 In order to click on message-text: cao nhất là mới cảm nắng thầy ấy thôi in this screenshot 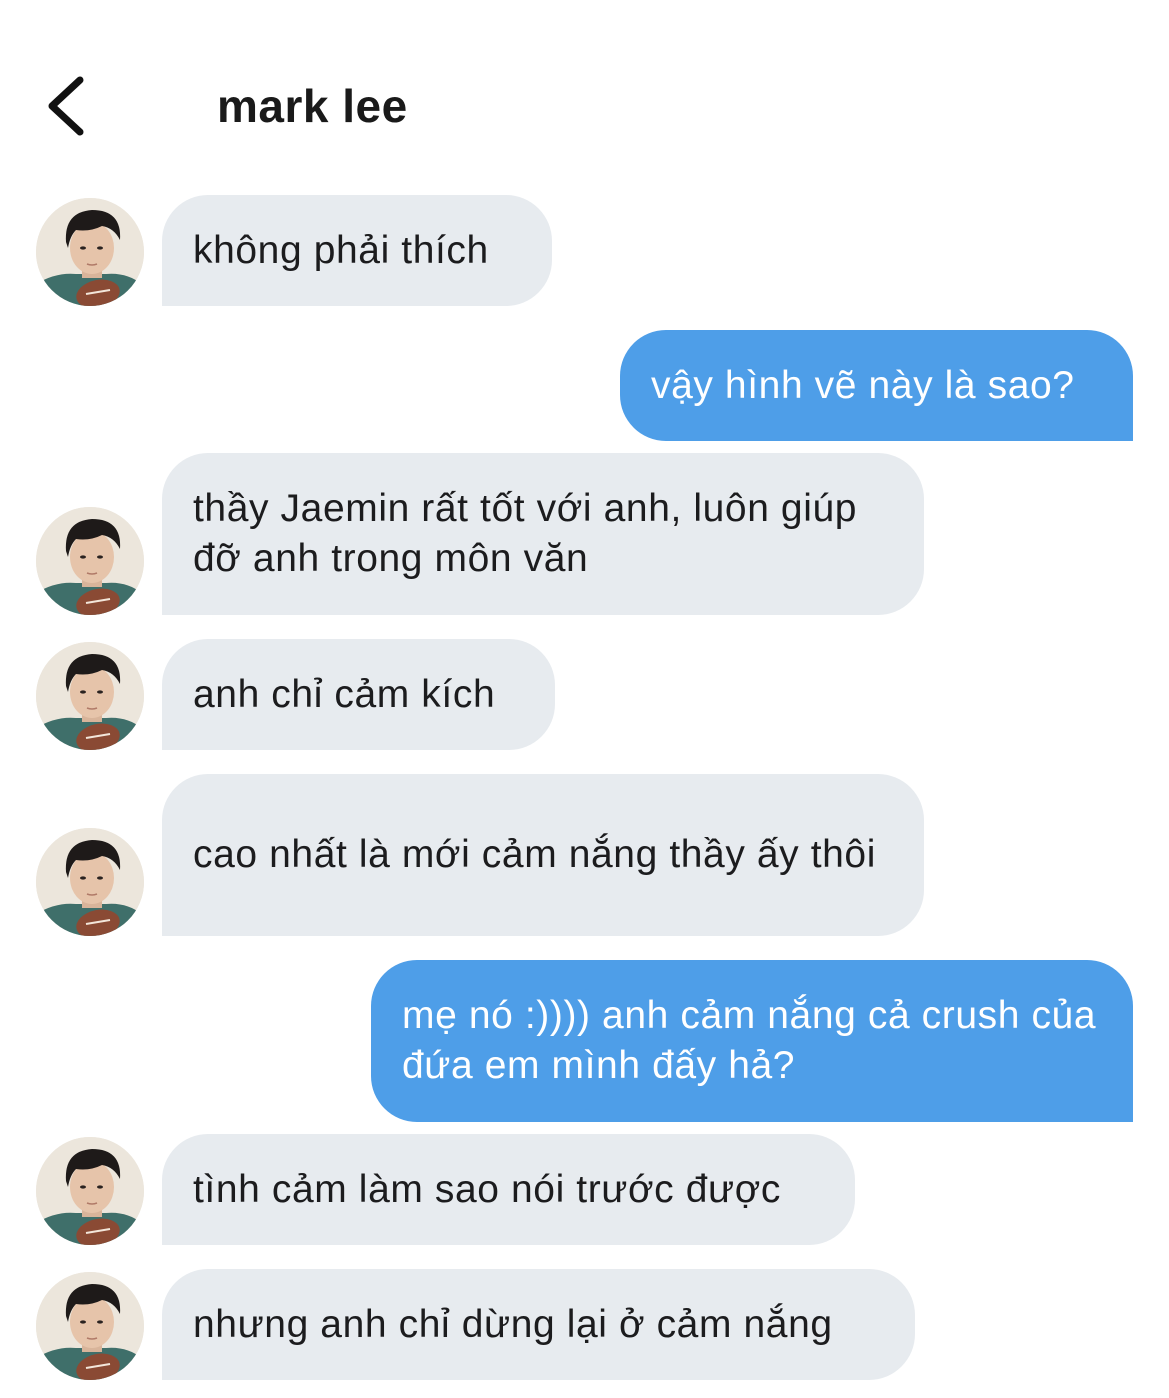, I will do `click(534, 854)`.